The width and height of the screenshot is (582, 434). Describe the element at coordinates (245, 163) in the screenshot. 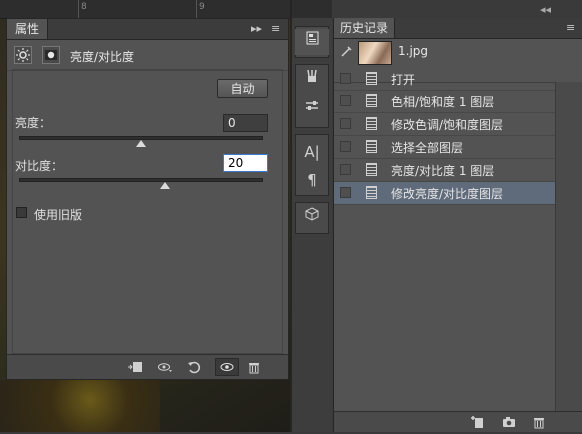

I see `contrast-input: 20` at that location.